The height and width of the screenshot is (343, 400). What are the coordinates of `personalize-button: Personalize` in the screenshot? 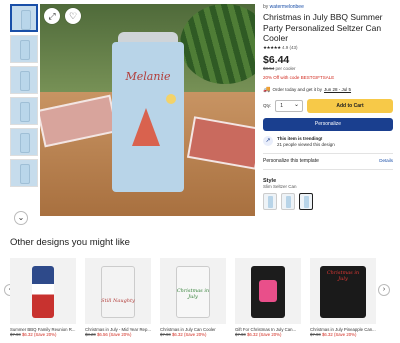 It's located at (328, 124).